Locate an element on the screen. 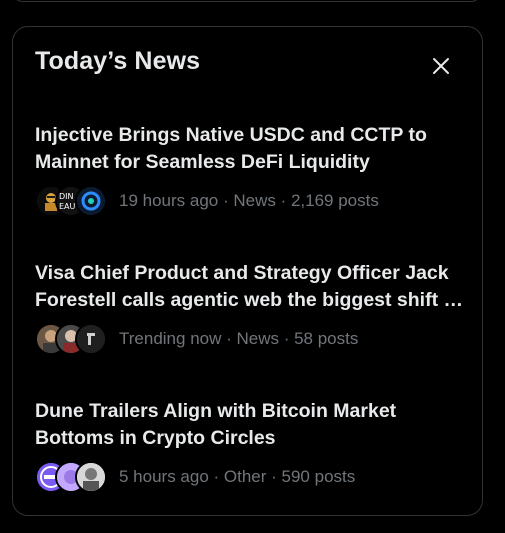 This screenshot has width=505, height=533. avatar-stack: DIN EAU is located at coordinates (71, 201).